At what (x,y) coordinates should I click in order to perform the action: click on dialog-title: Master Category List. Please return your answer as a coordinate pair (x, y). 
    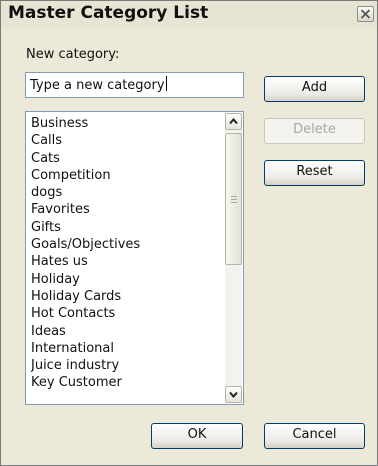
    Looking at the image, I should click on (108, 13).